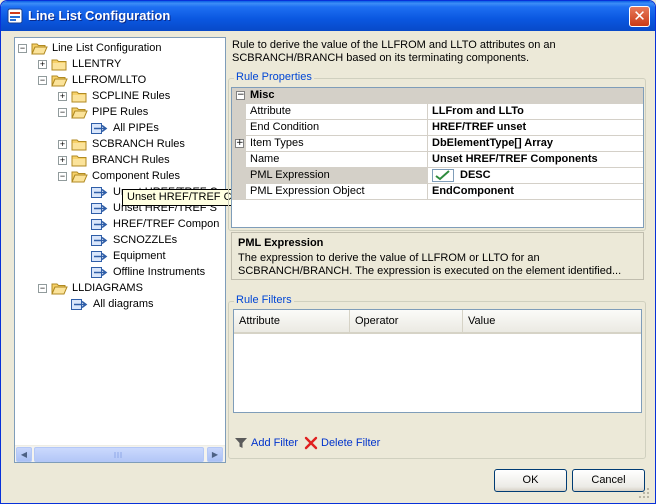 The width and height of the screenshot is (656, 504). Describe the element at coordinates (536, 191) in the screenshot. I see `property-value: EndComponent` at that location.